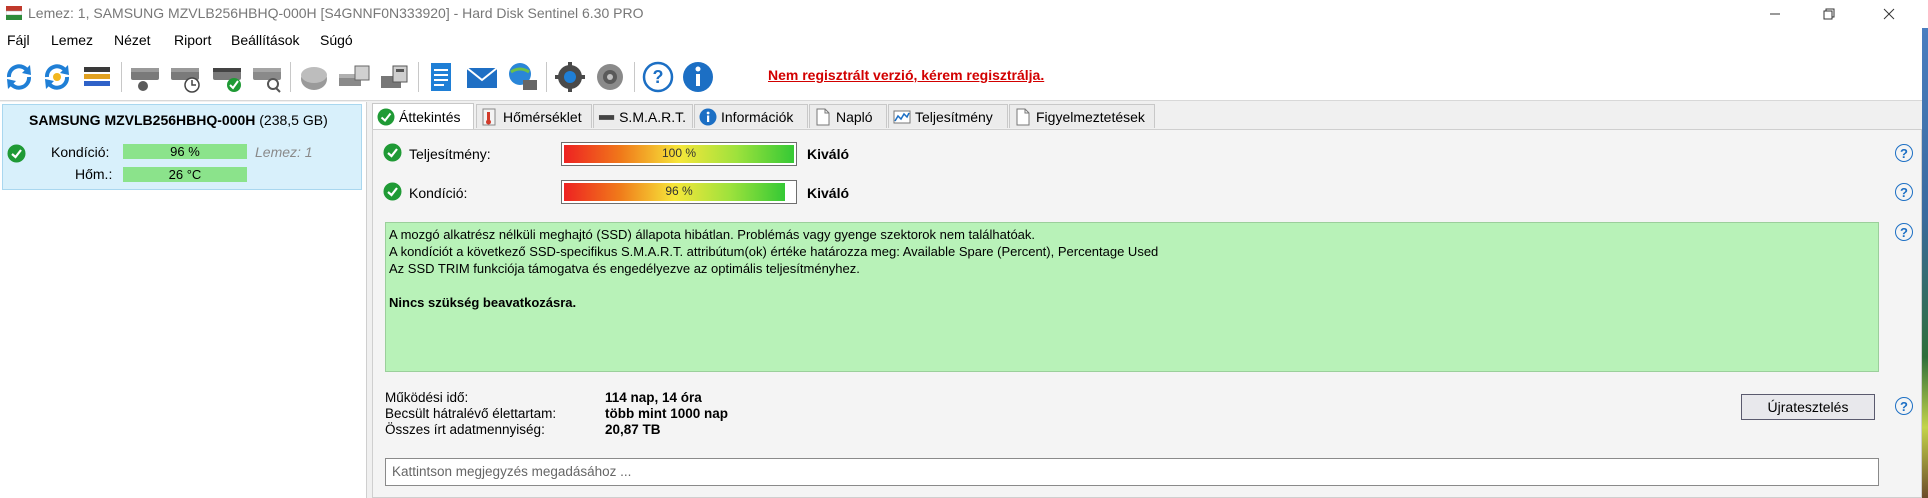 This screenshot has width=1928, height=498. Describe the element at coordinates (57, 77) in the screenshot. I see `refresh-all-icon` at that location.